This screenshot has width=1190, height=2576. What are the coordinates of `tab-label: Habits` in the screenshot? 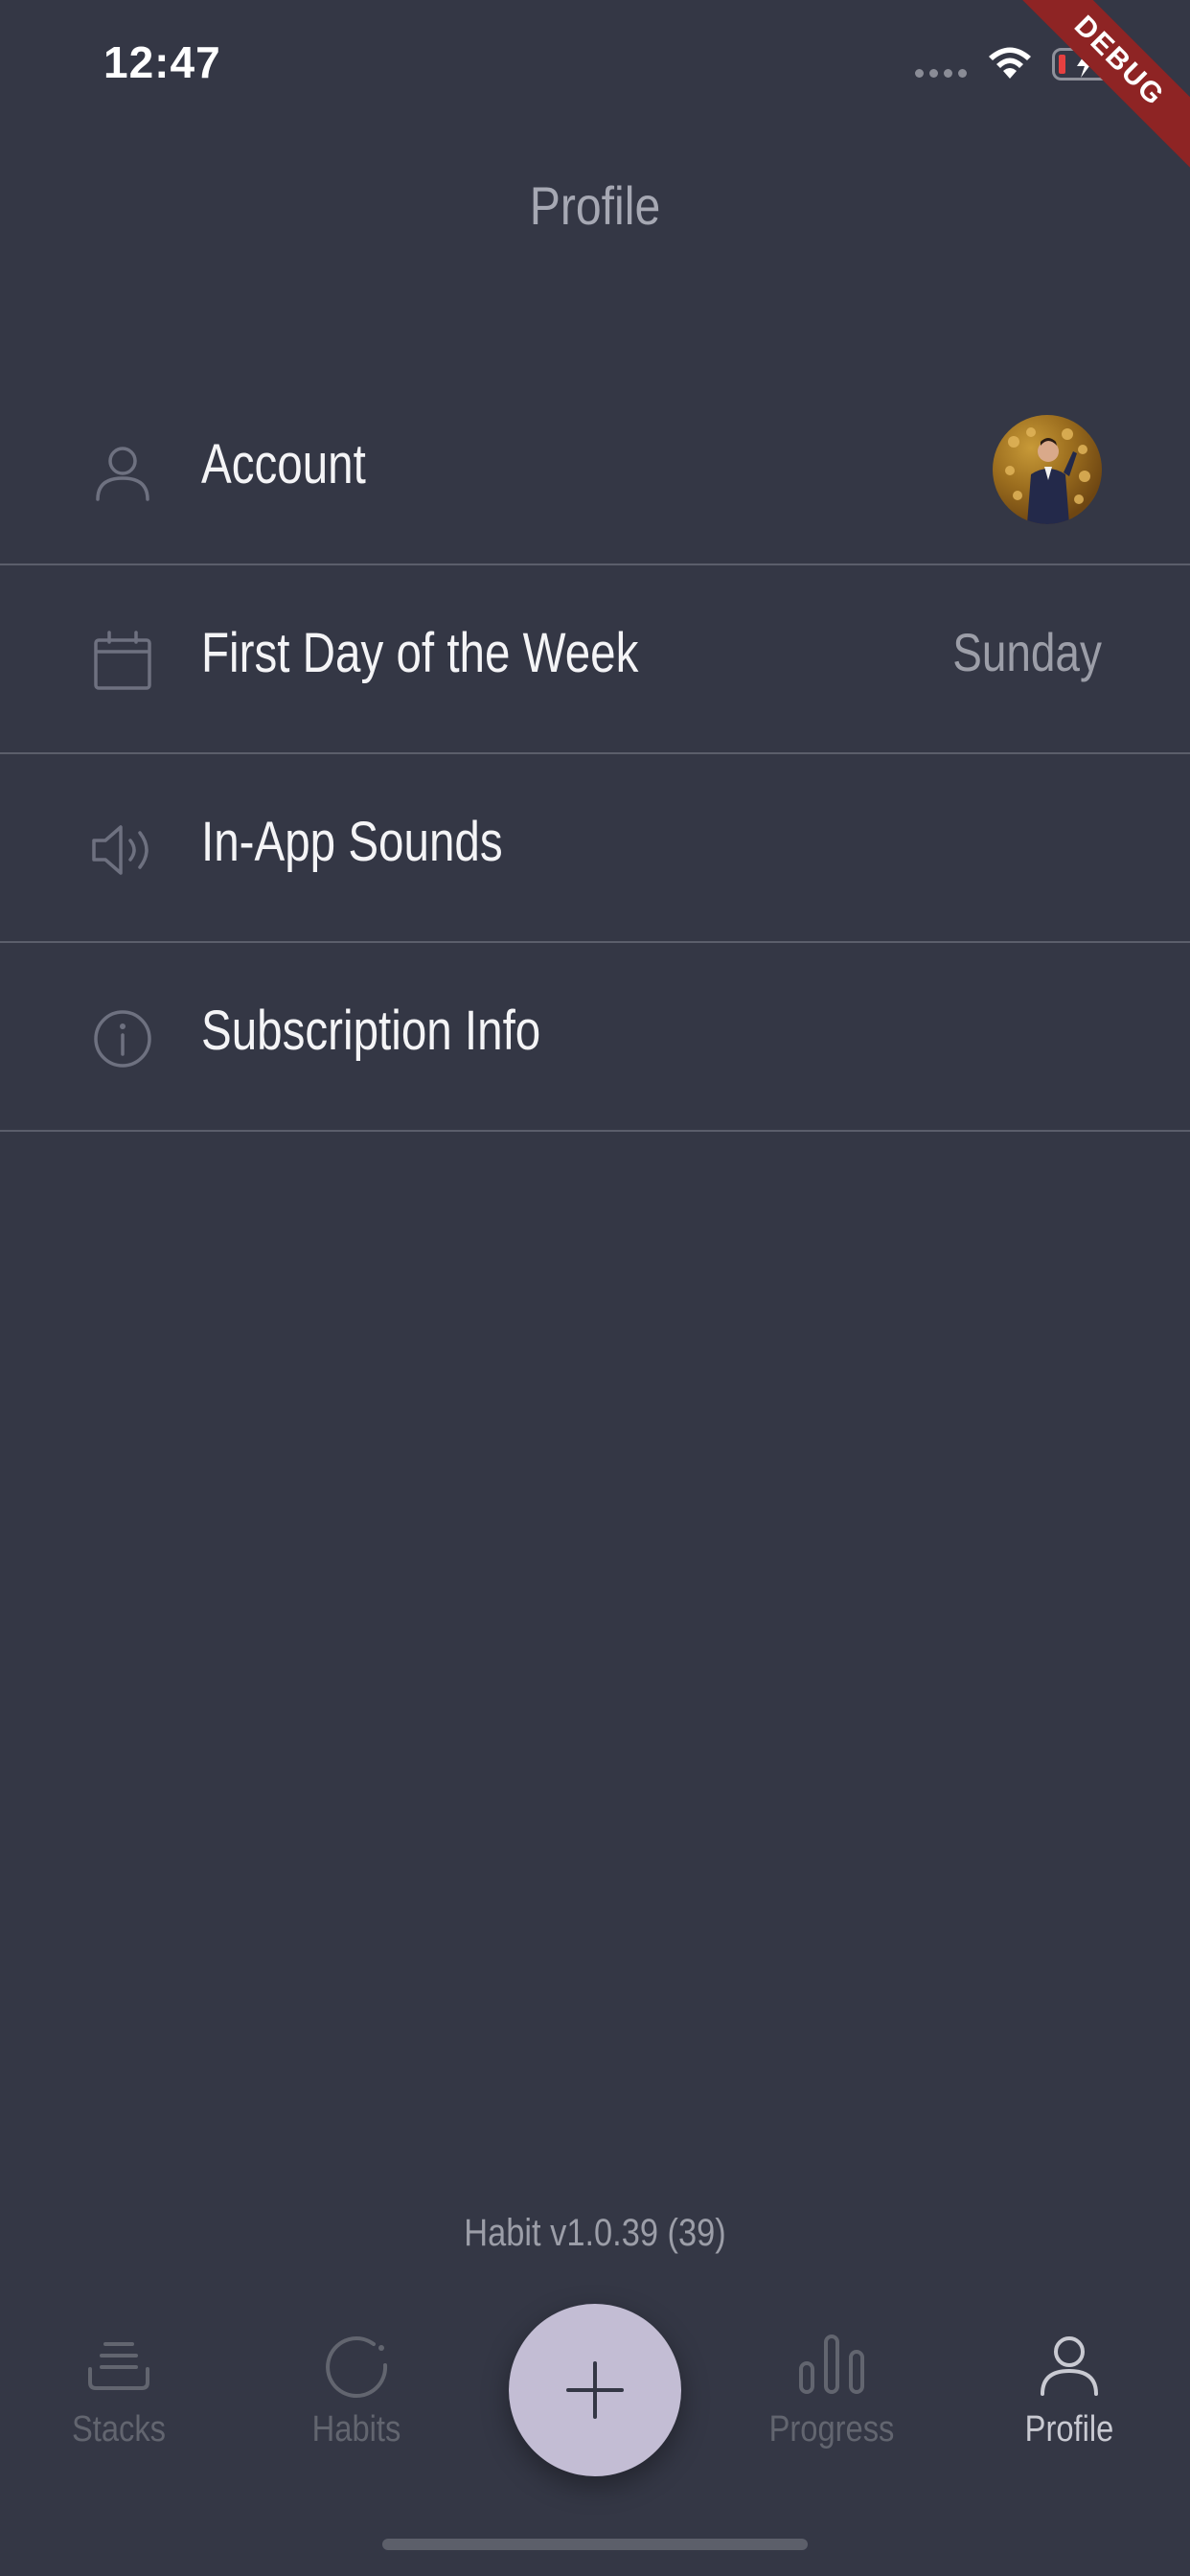 It's located at (356, 2429).